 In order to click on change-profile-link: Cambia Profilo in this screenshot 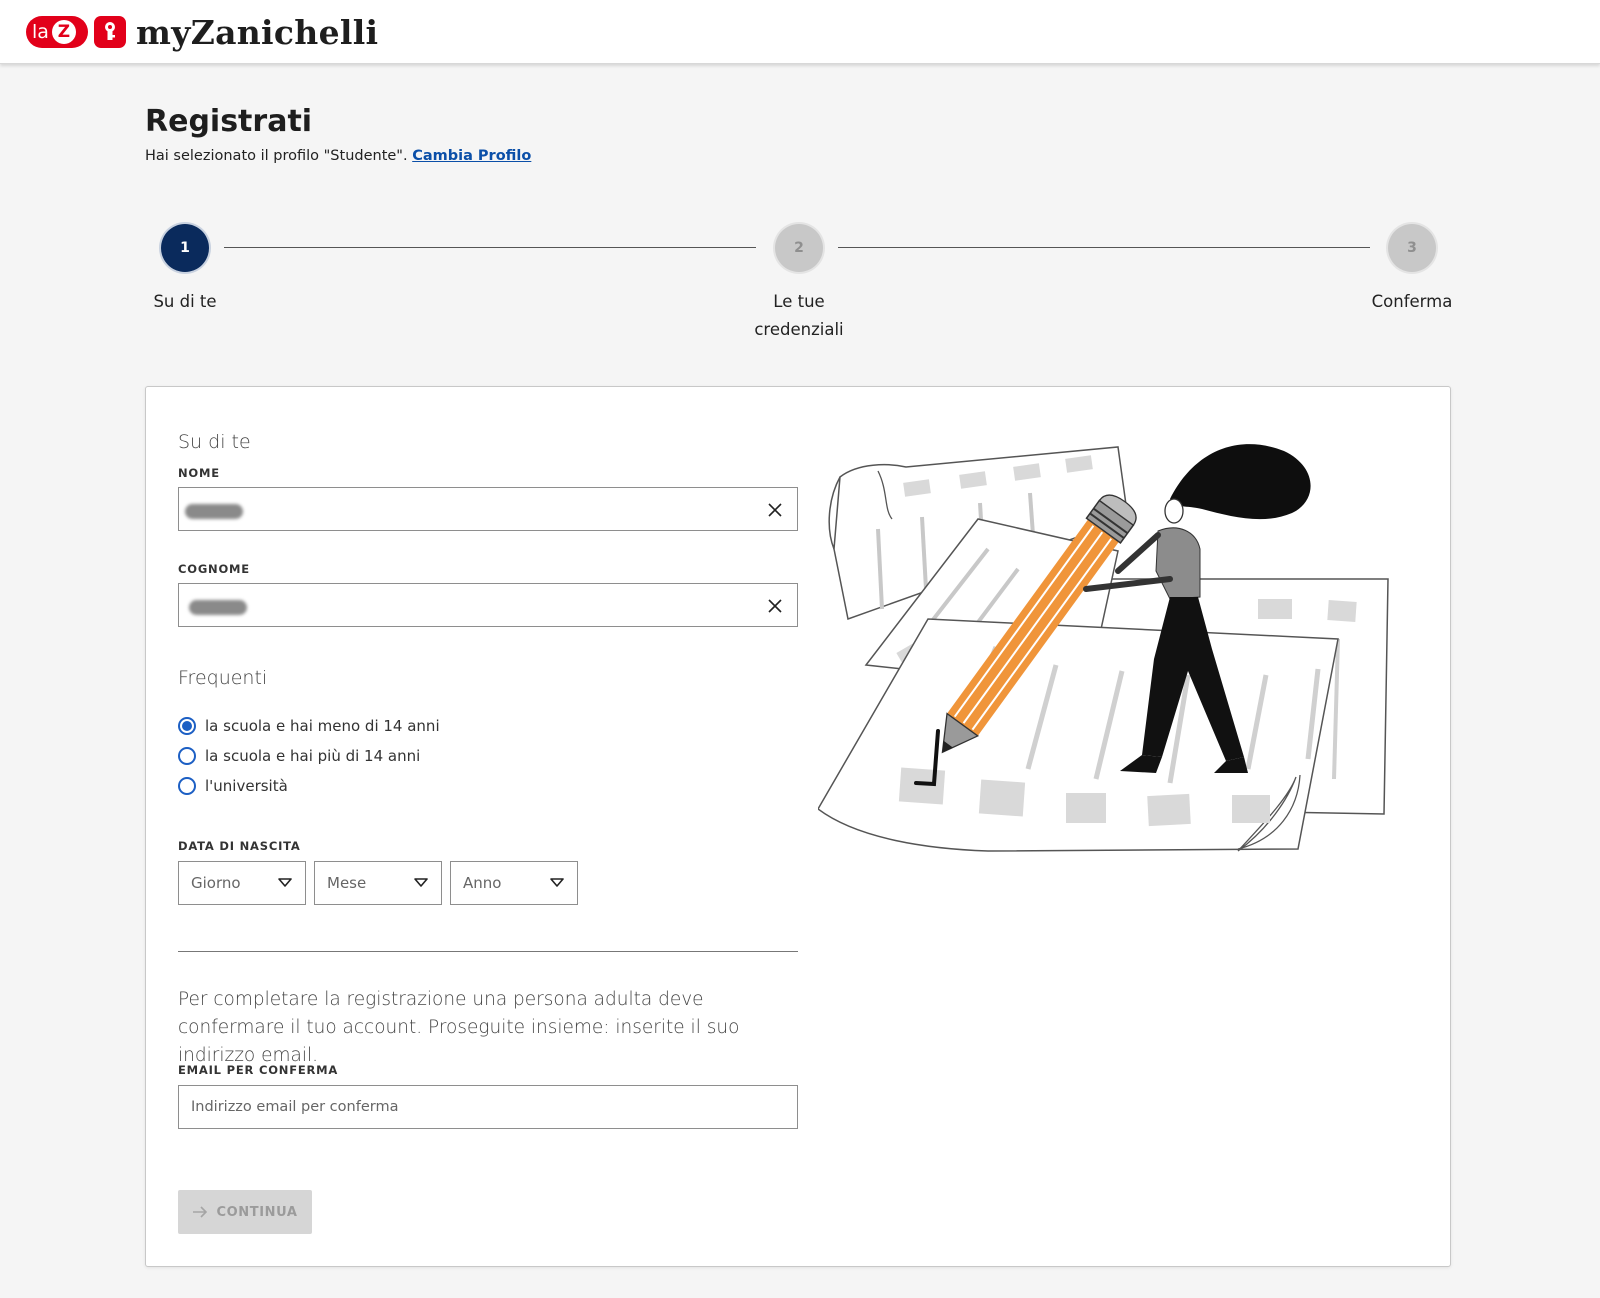, I will do `click(471, 156)`.